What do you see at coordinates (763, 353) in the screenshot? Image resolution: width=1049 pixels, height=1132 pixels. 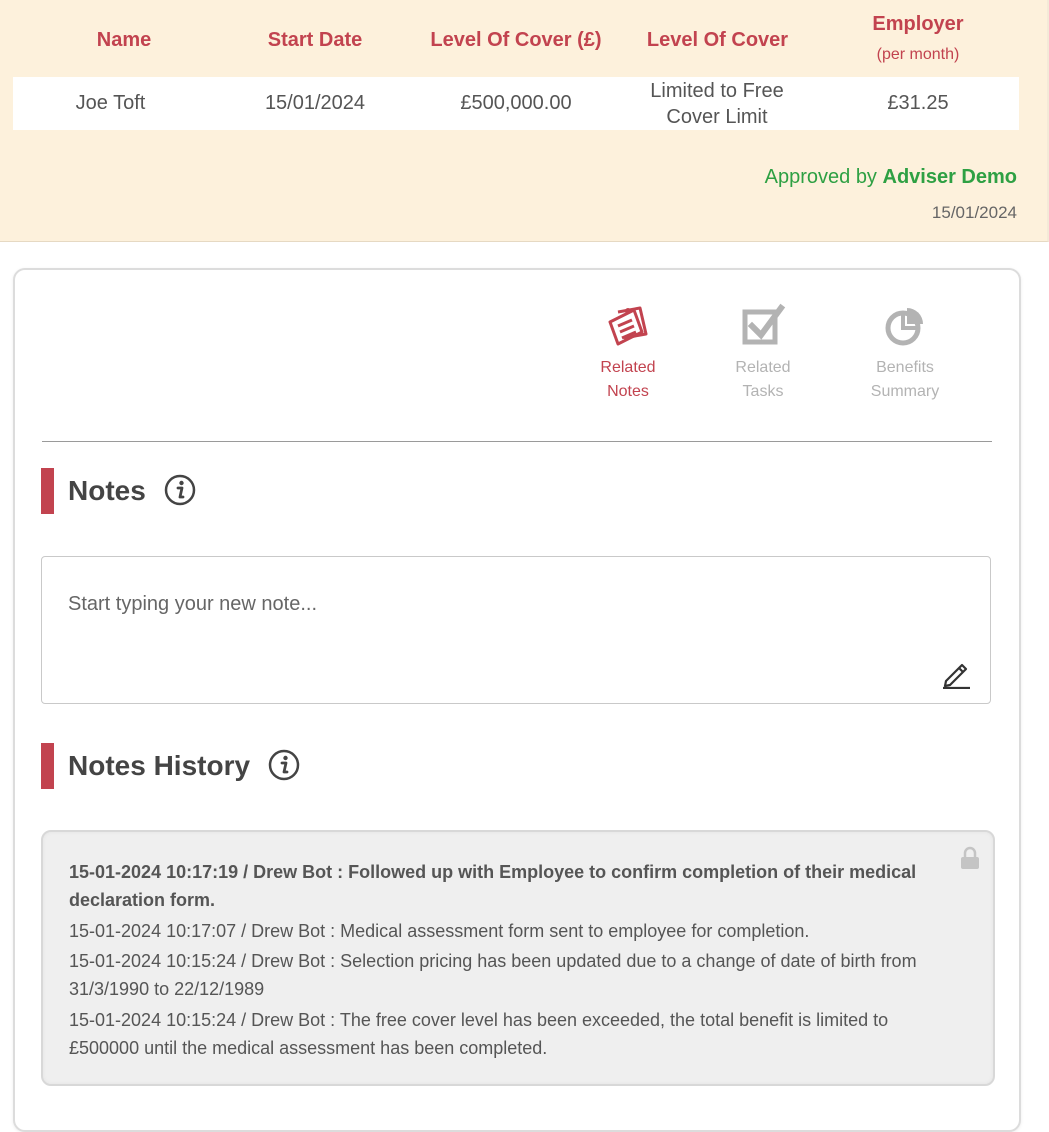 I see `tab-related-tasks: Related Tasks` at bounding box center [763, 353].